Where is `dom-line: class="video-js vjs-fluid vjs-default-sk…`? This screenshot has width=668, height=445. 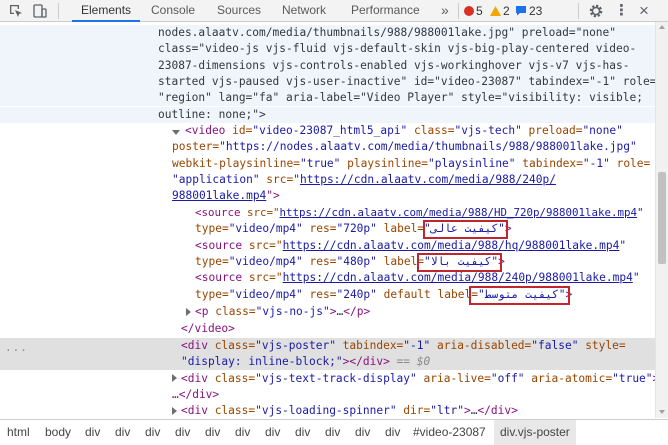
dom-line: class="video-js vjs-fluid vjs-default-sk… is located at coordinates (334, 49).